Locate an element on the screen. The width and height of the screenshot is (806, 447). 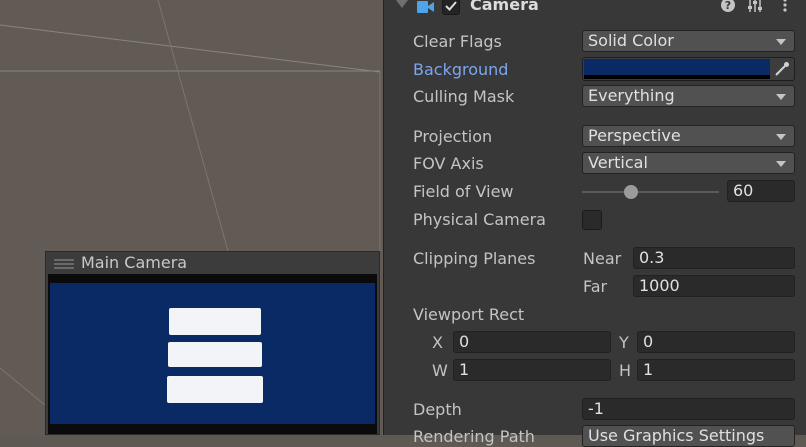
clear-flags-label: Clear Flags is located at coordinates (457, 41).